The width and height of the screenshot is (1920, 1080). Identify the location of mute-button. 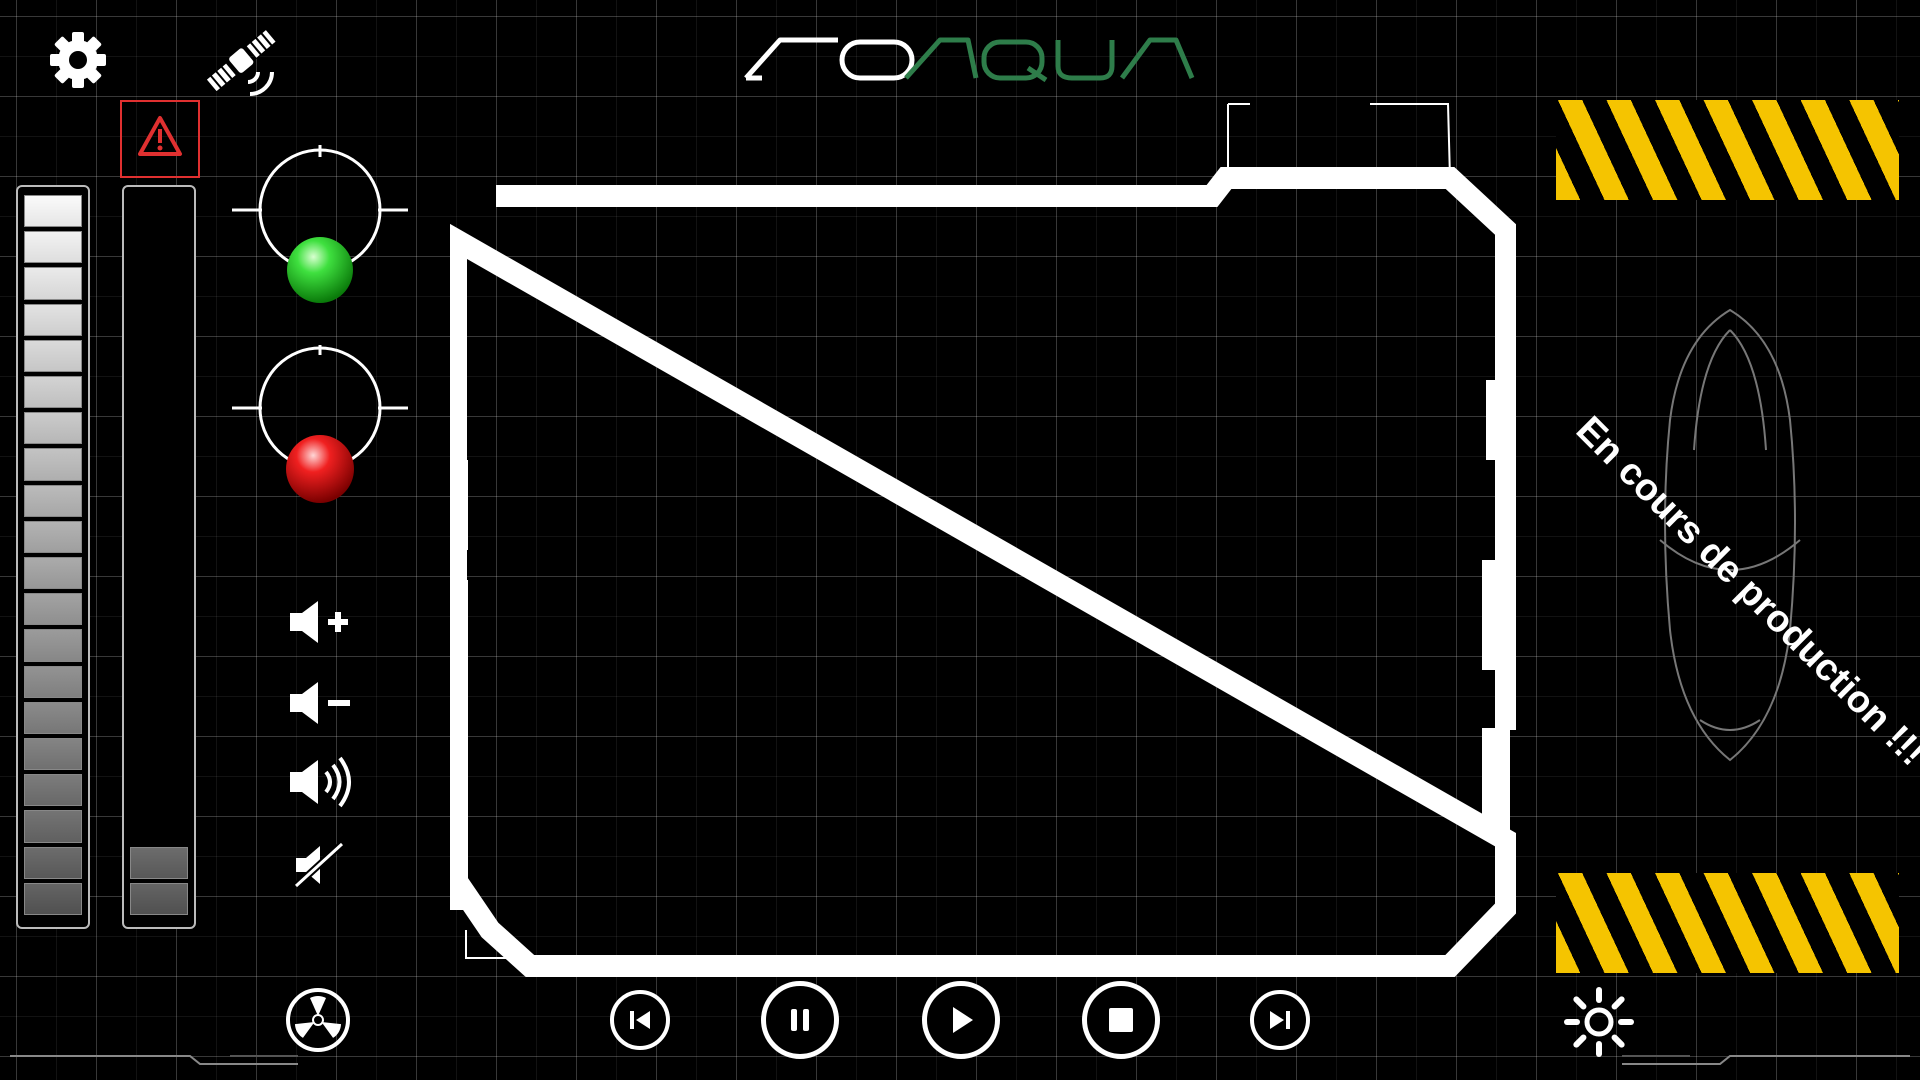
(320, 865).